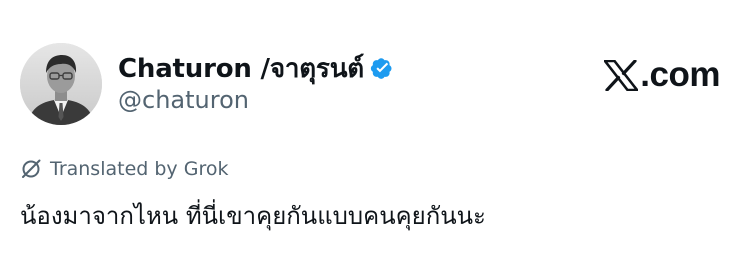 This screenshot has height=280, width=750. Describe the element at coordinates (680, 74) in the screenshot. I see `brand-domain: .com` at that location.